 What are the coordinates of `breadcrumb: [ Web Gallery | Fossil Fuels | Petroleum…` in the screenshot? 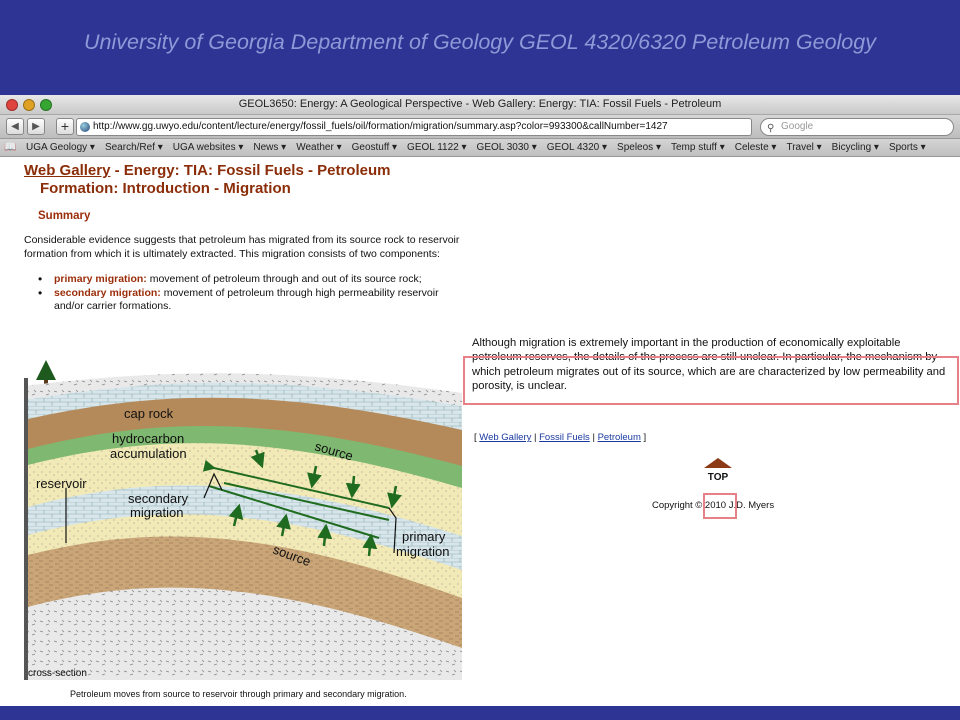 It's located at (560, 437).